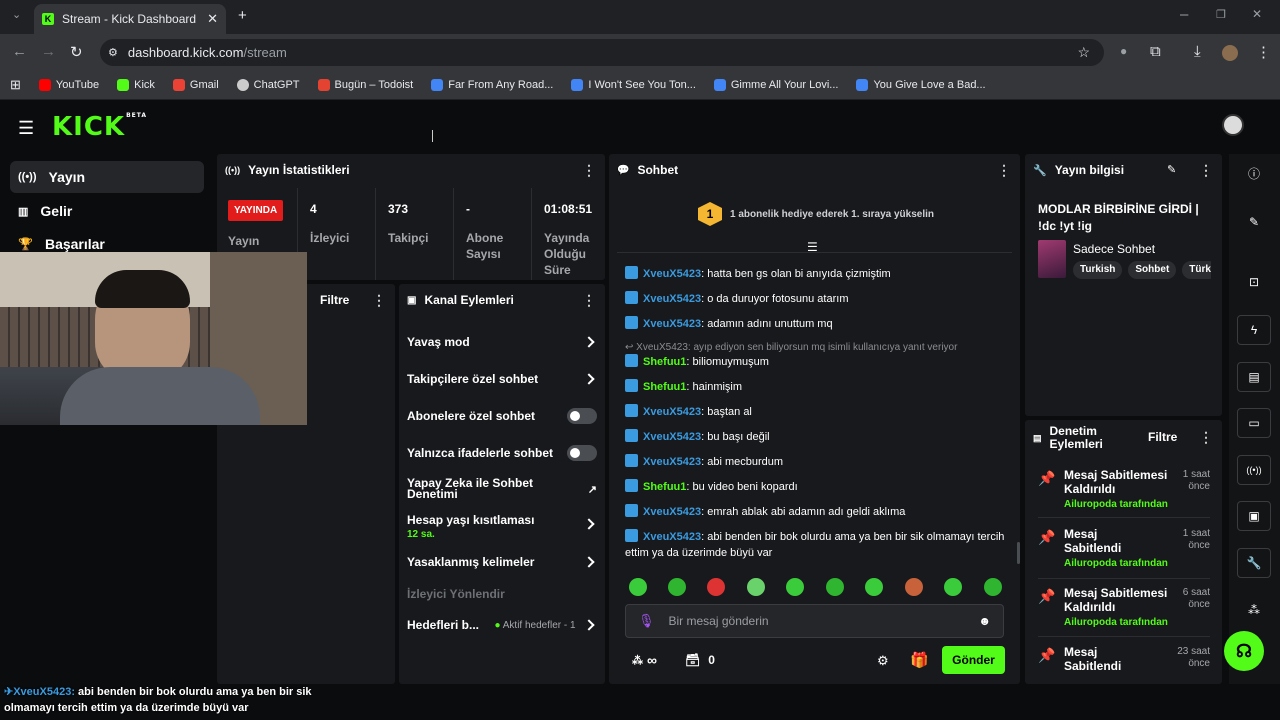 The width and height of the screenshot is (1280, 720). What do you see at coordinates (984, 621) in the screenshot?
I see `emoji-icon: ☻` at bounding box center [984, 621].